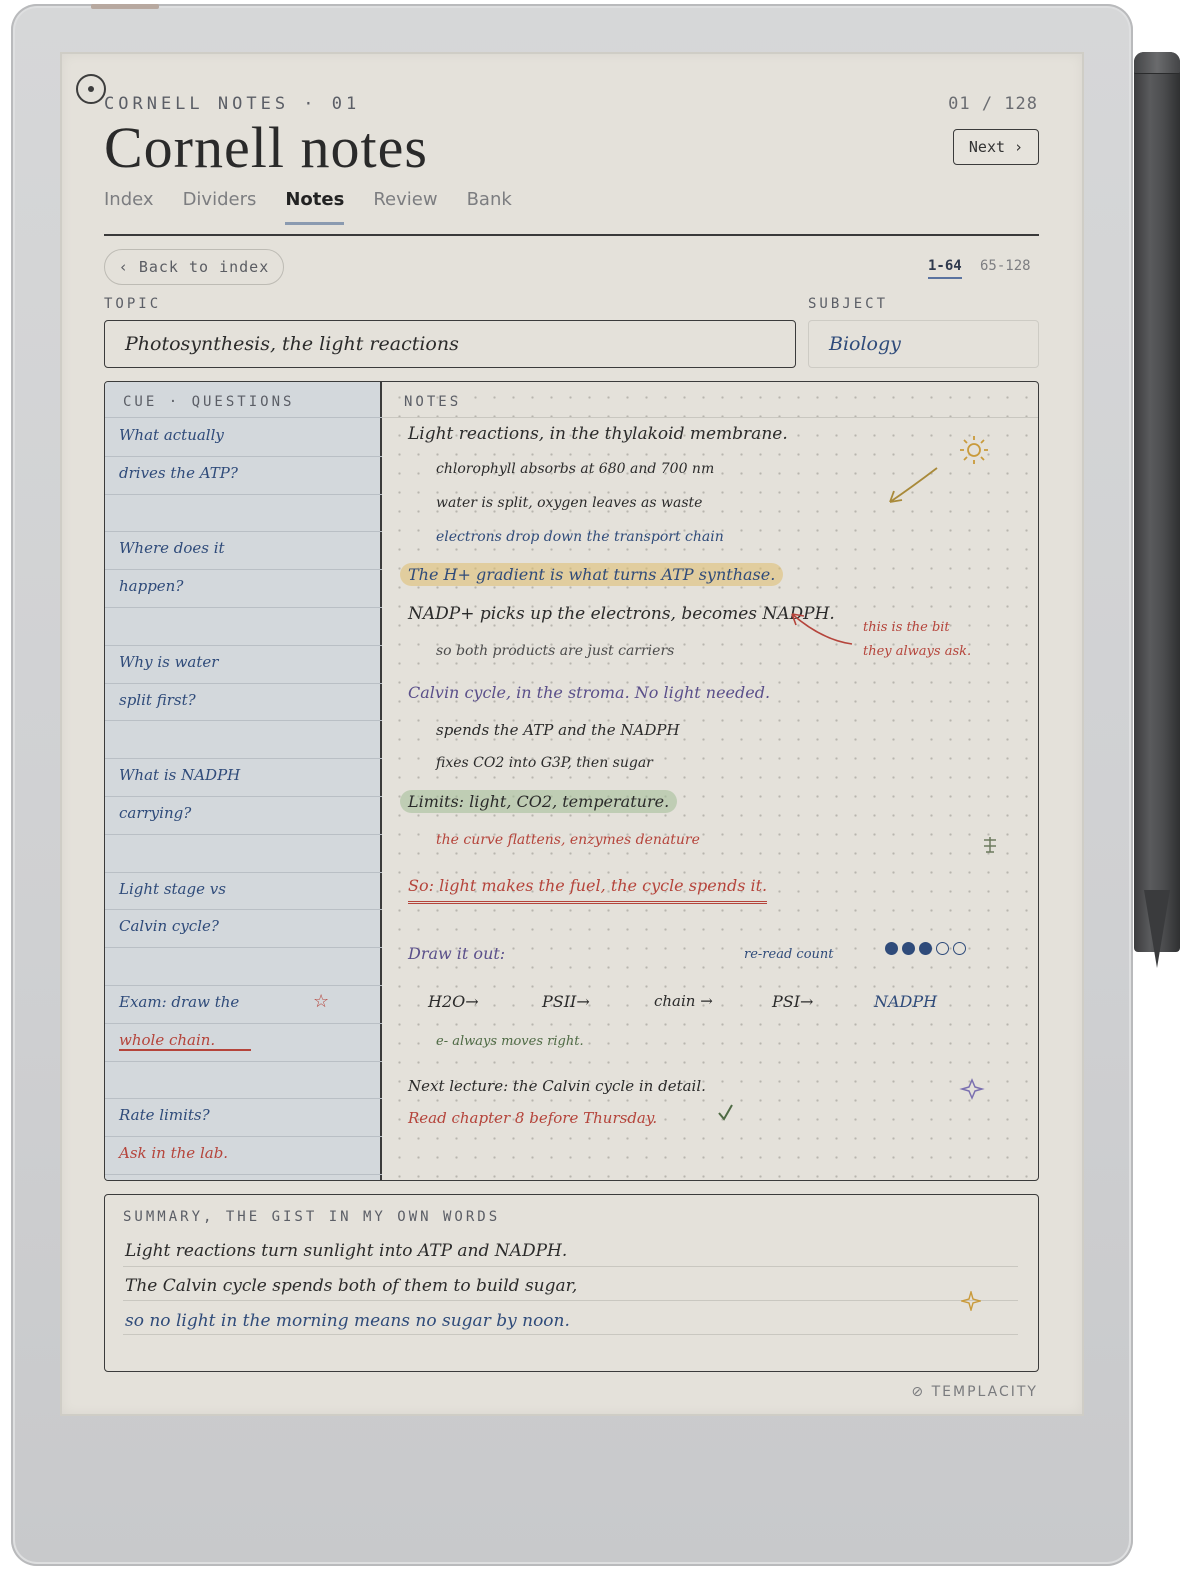 This screenshot has height=1583, width=1200. Describe the element at coordinates (292, 344) in the screenshot. I see `topic-value: Photosynthesis, the light reactions` at that location.